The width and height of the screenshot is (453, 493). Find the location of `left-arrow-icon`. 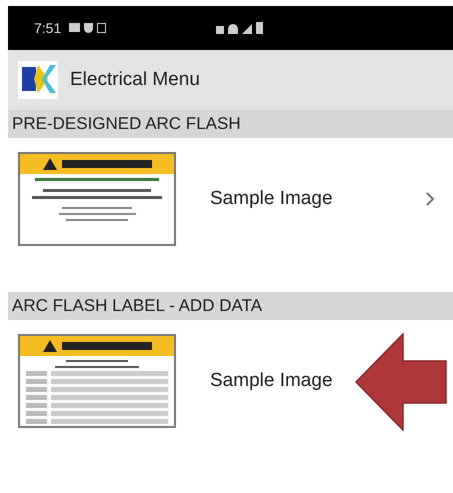

left-arrow-icon is located at coordinates (401, 382).